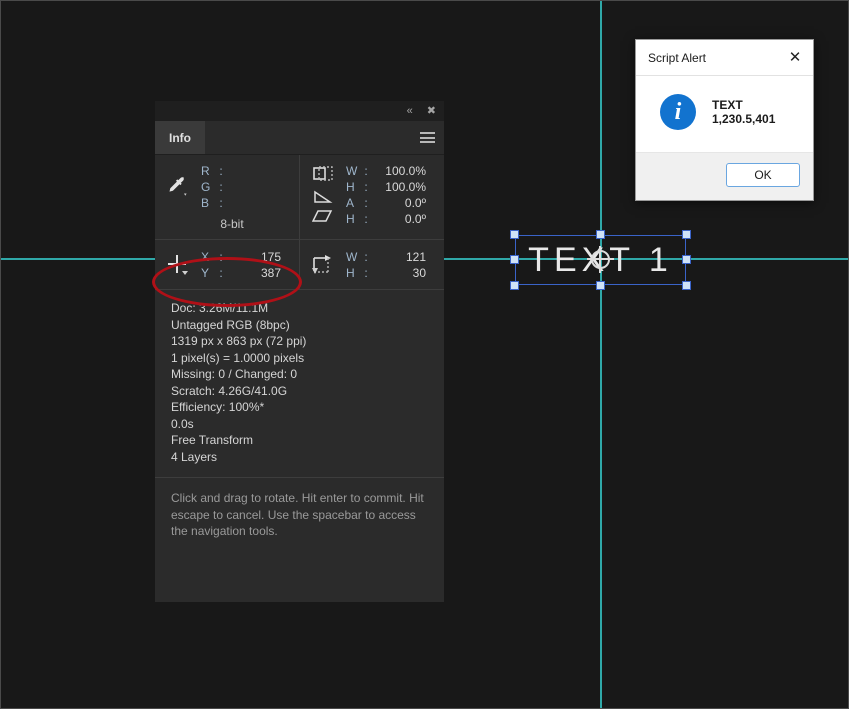 Image resolution: width=849 pixels, height=709 pixels. I want to click on eyedropper-icon, so click(178, 187).